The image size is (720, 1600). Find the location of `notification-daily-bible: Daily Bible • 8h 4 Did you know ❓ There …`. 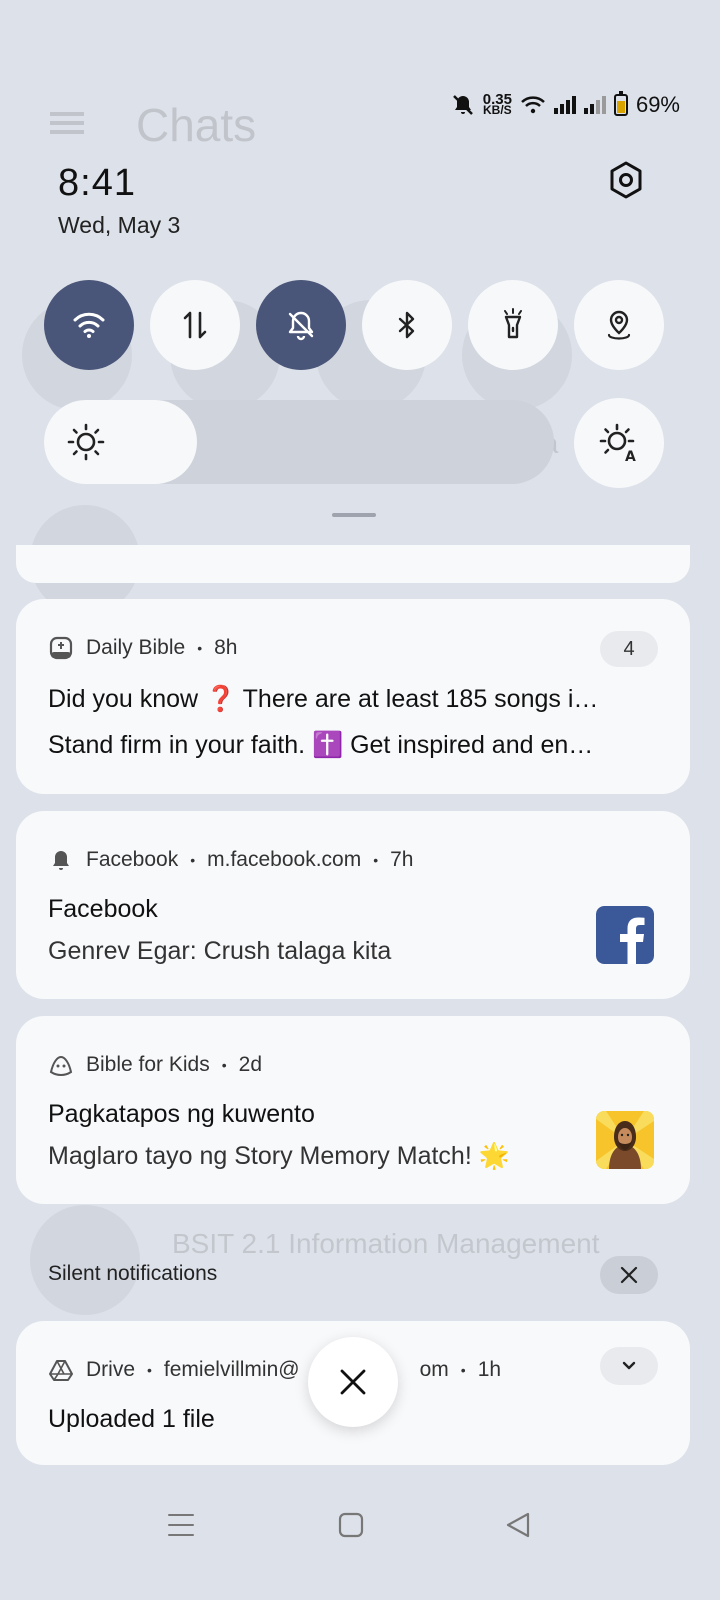

notification-daily-bible: Daily Bible • 8h 4 Did you know ❓ There … is located at coordinates (353, 696).